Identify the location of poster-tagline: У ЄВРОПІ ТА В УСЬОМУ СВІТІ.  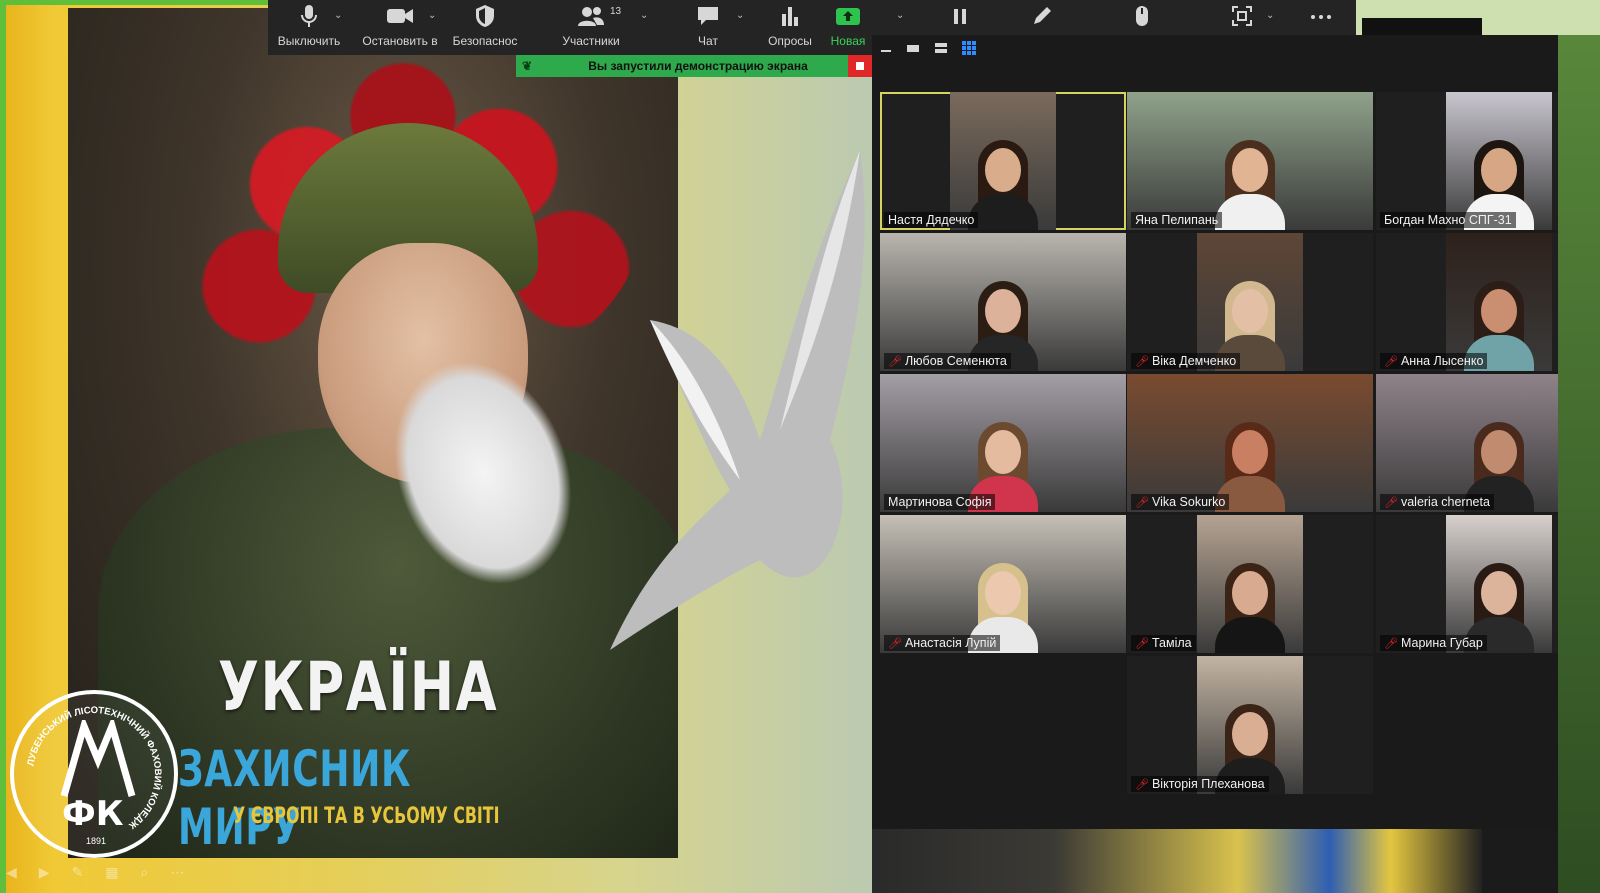
(366, 816).